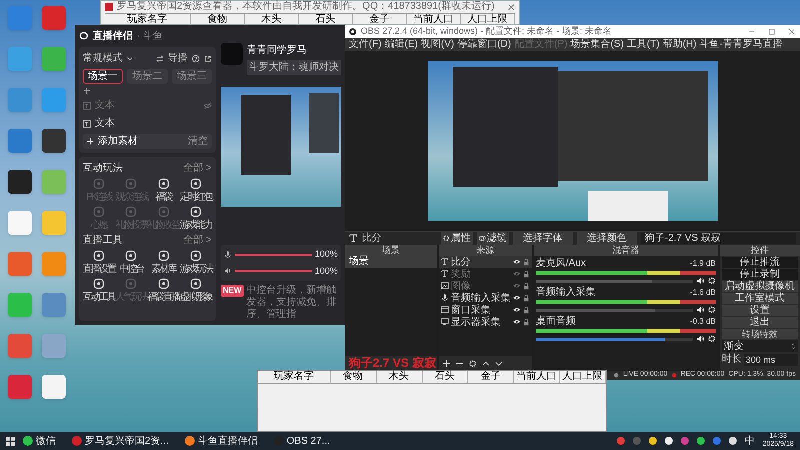 This screenshot has width=800, height=450. What do you see at coordinates (487, 31) in the screenshot?
I see `window-title: OBS 27.2.4 (64-bit, windows) - 配置文件: 未命名 - 场景: 未命名` at bounding box center [487, 31].